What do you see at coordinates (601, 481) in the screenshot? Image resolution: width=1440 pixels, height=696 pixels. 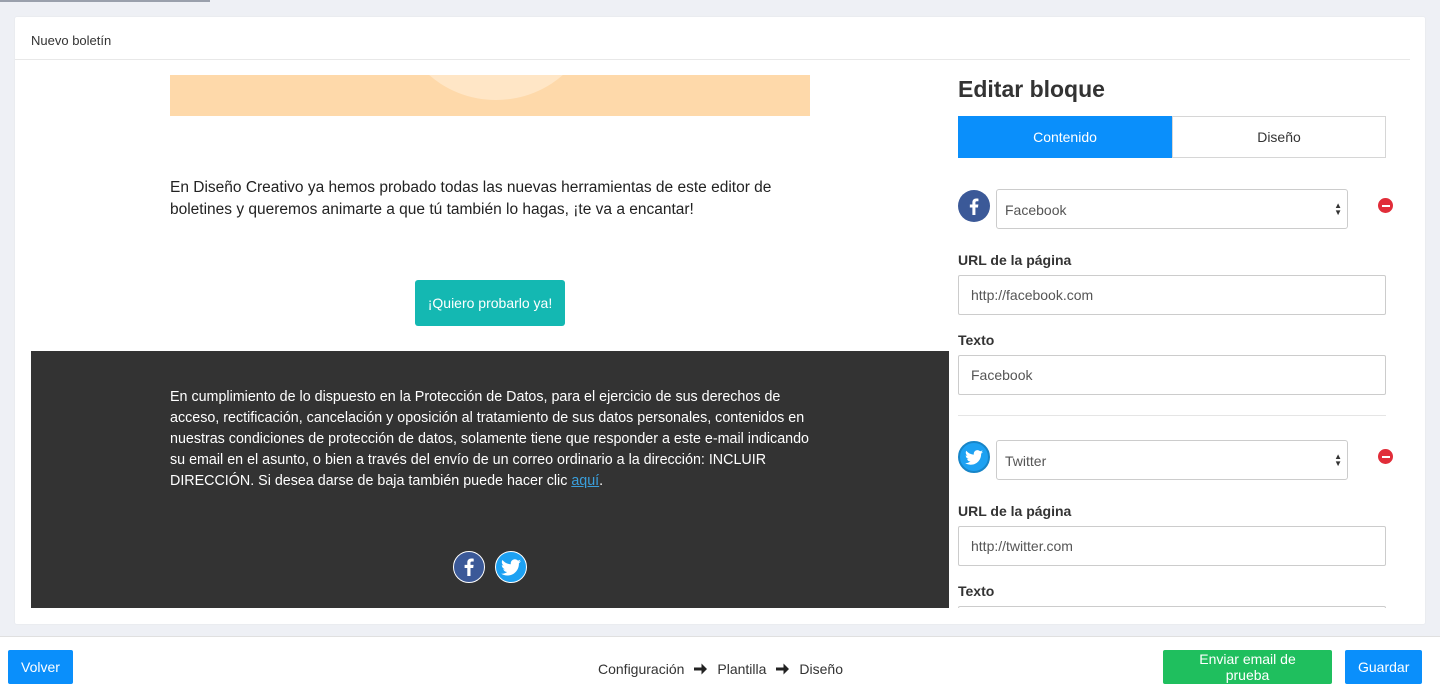 I see `legal-text-end: .` at bounding box center [601, 481].